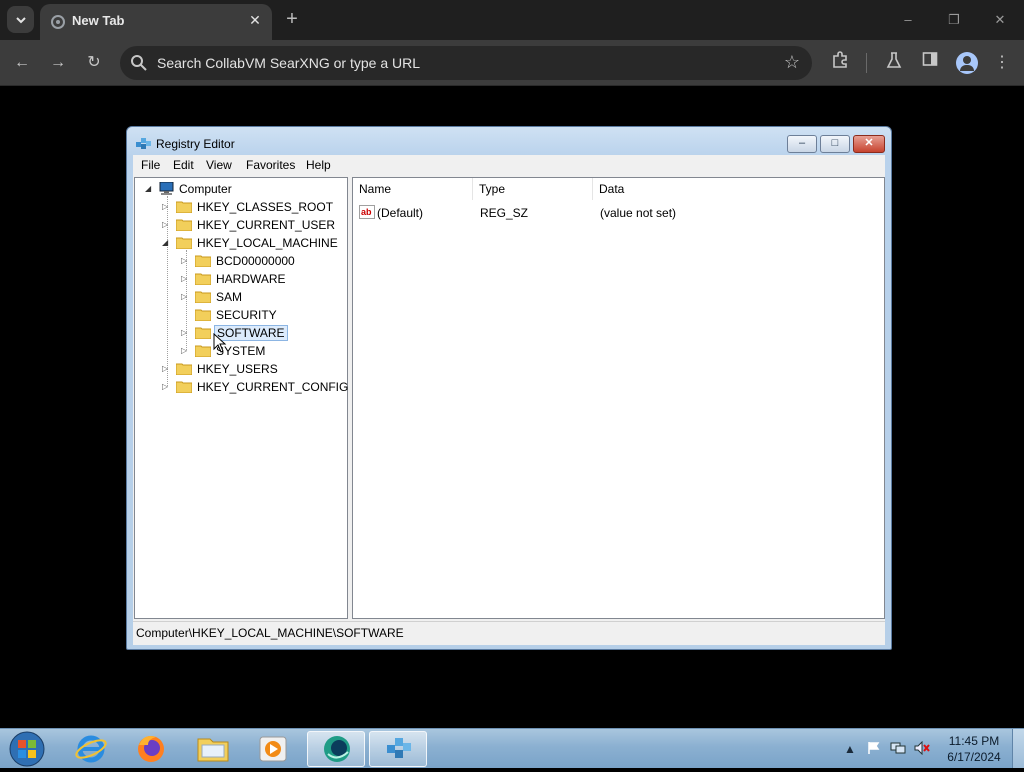  What do you see at coordinates (509, 165) in the screenshot?
I see `menu-bar: File Edit View Favorites Help` at bounding box center [509, 165].